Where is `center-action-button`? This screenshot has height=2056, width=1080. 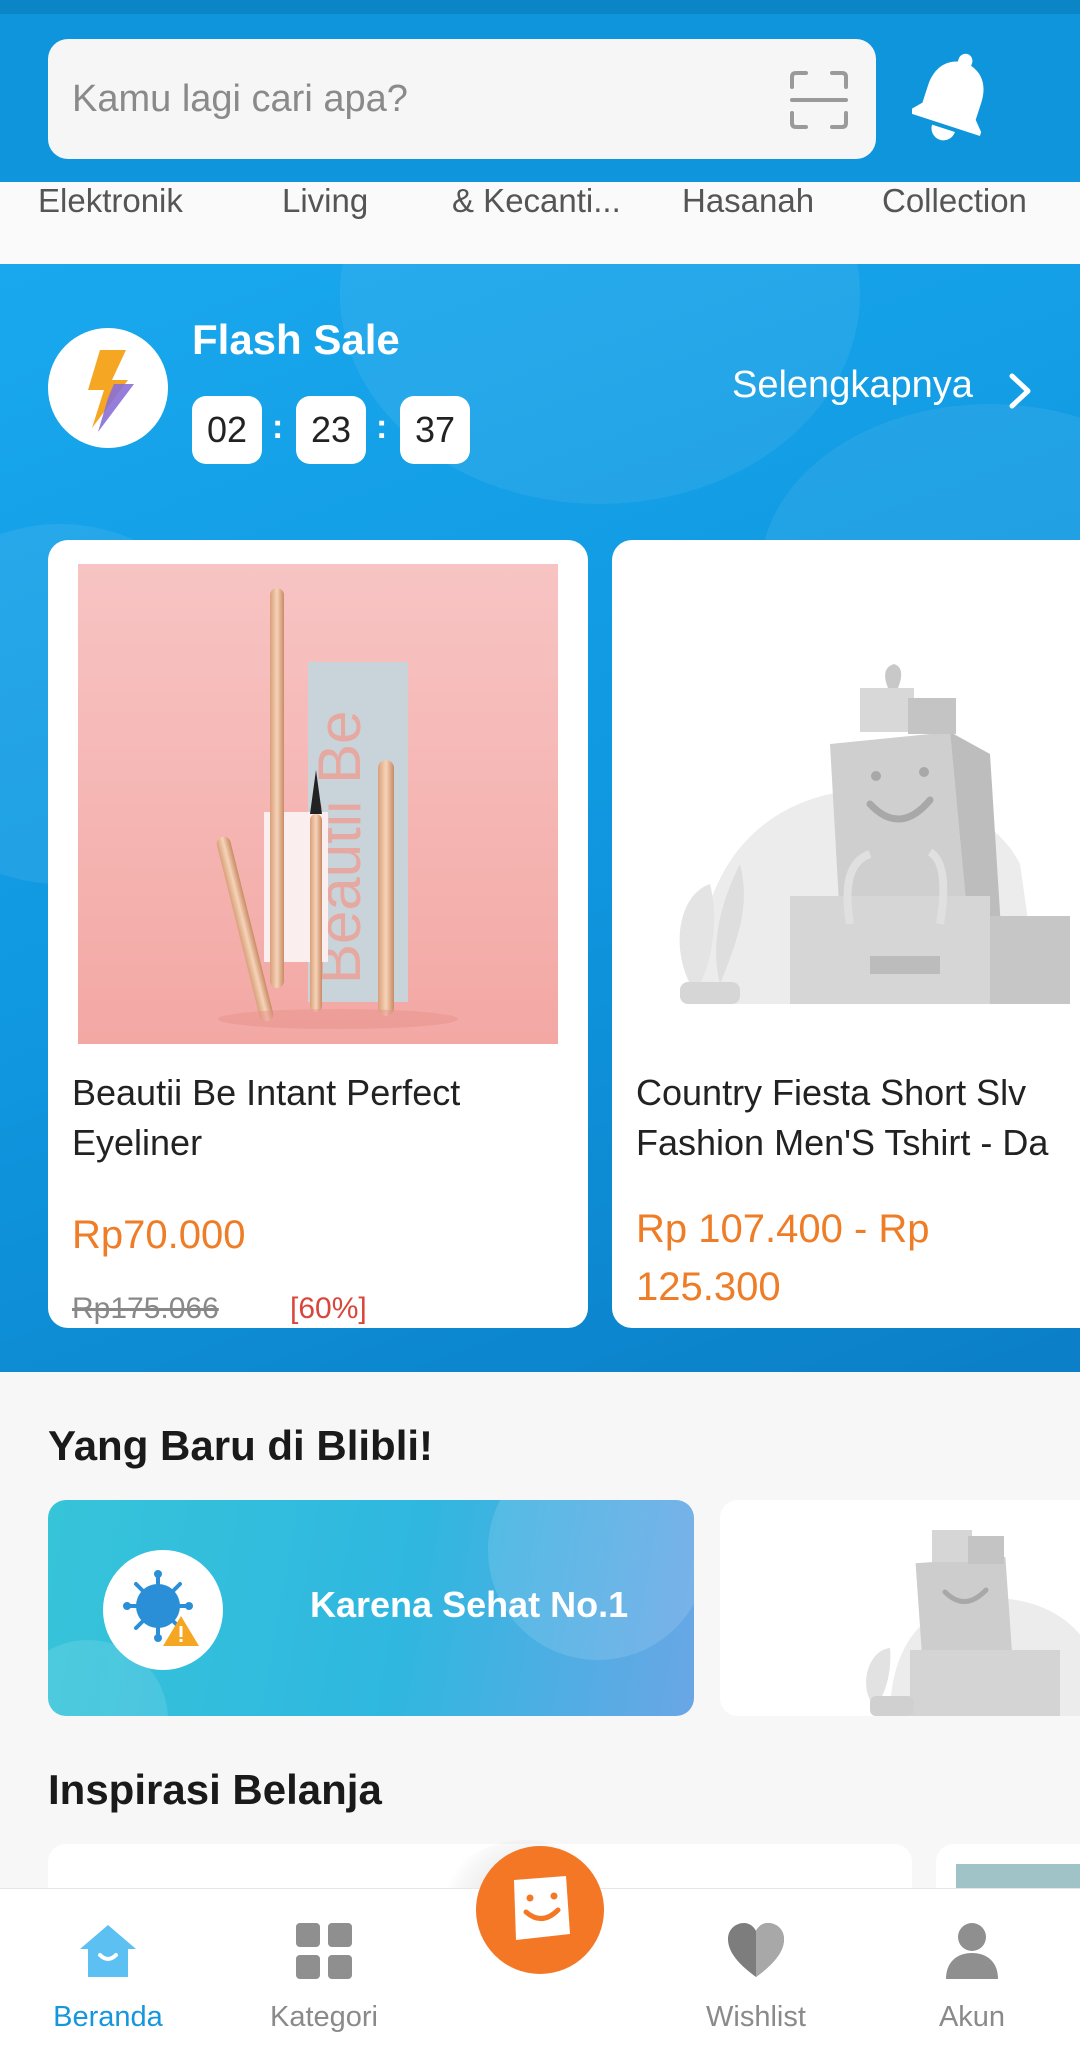
center-action-button is located at coordinates (540, 1910).